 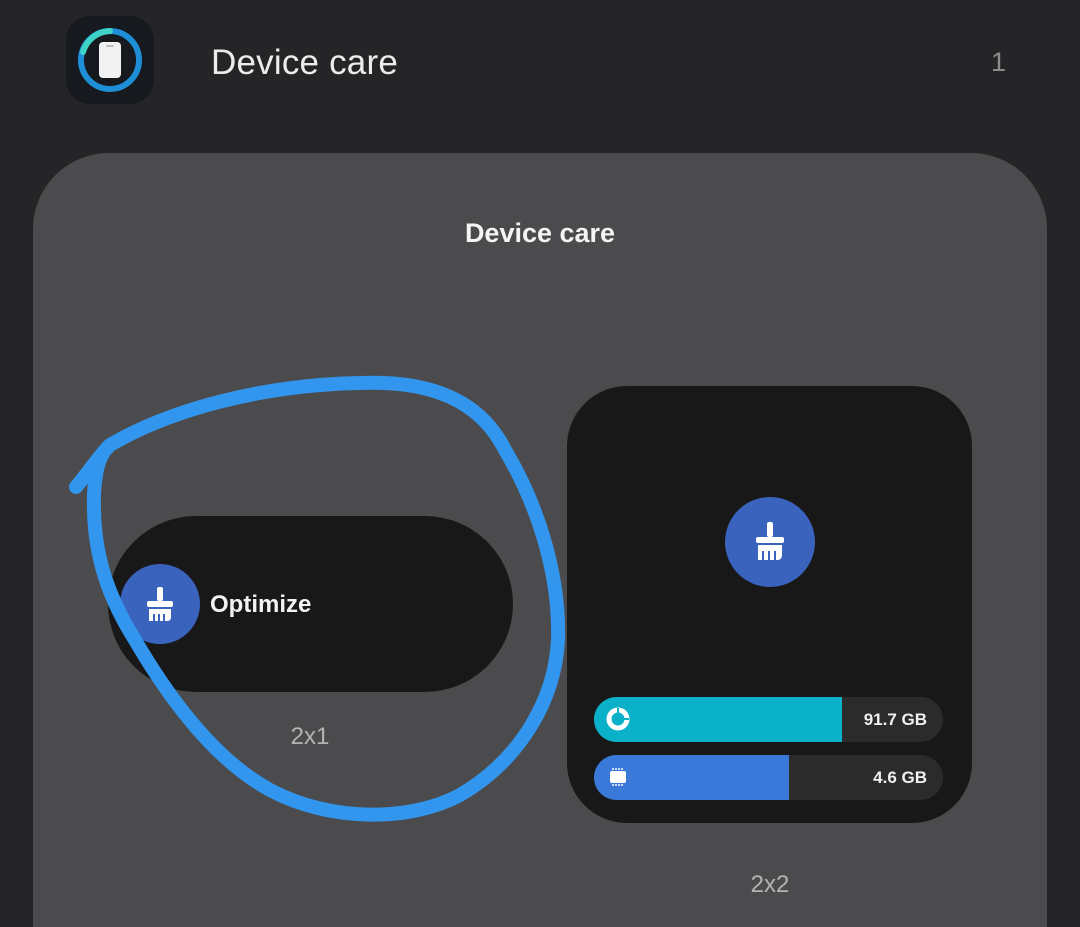 What do you see at coordinates (618, 777) in the screenshot?
I see `memory-chip-icon` at bounding box center [618, 777].